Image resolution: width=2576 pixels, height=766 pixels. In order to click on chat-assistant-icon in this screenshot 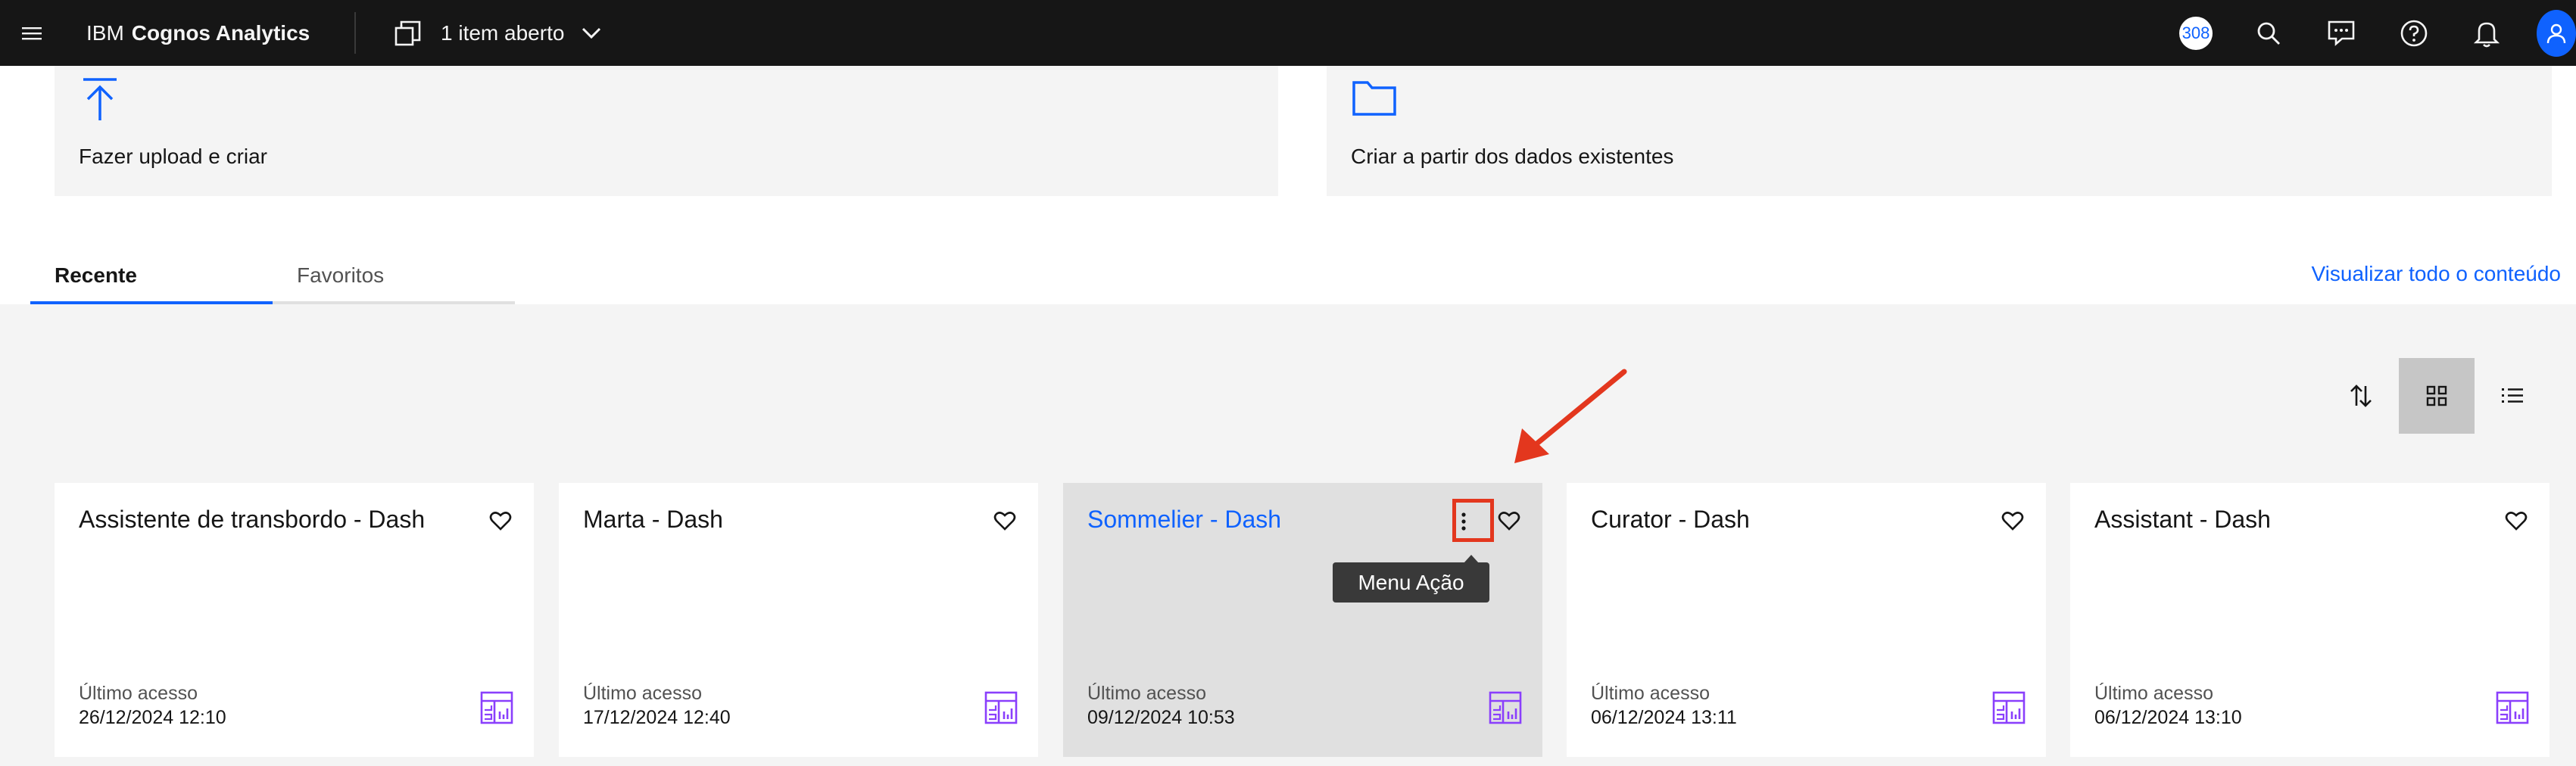, I will do `click(2341, 33)`.